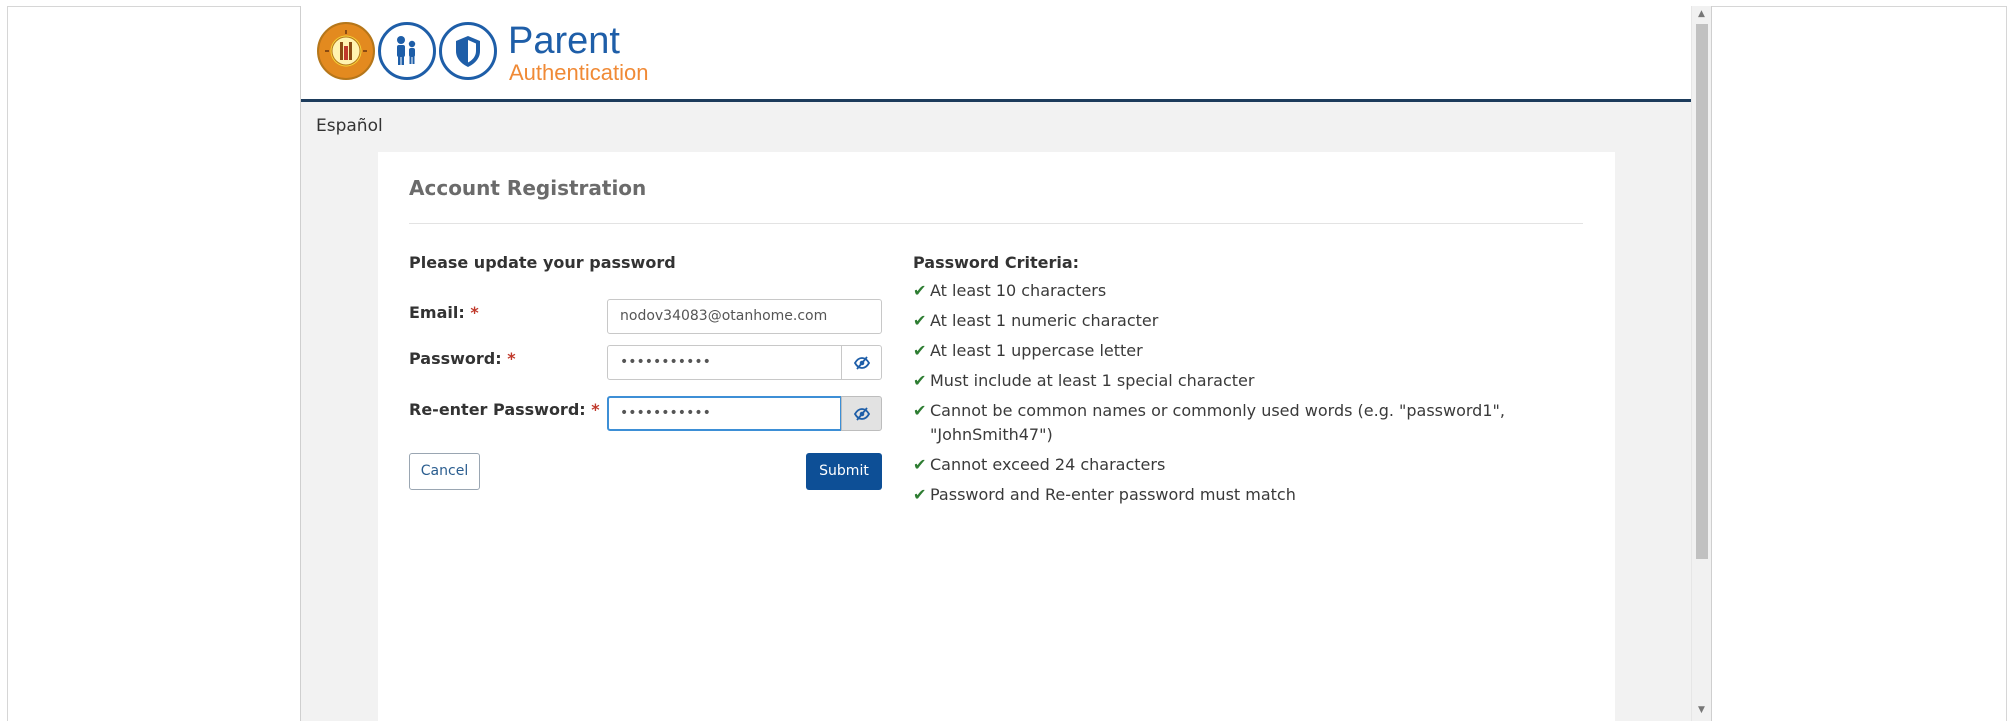  Describe the element at coordinates (724, 413) in the screenshot. I see `reenter-password-field: •••••••••••` at that location.